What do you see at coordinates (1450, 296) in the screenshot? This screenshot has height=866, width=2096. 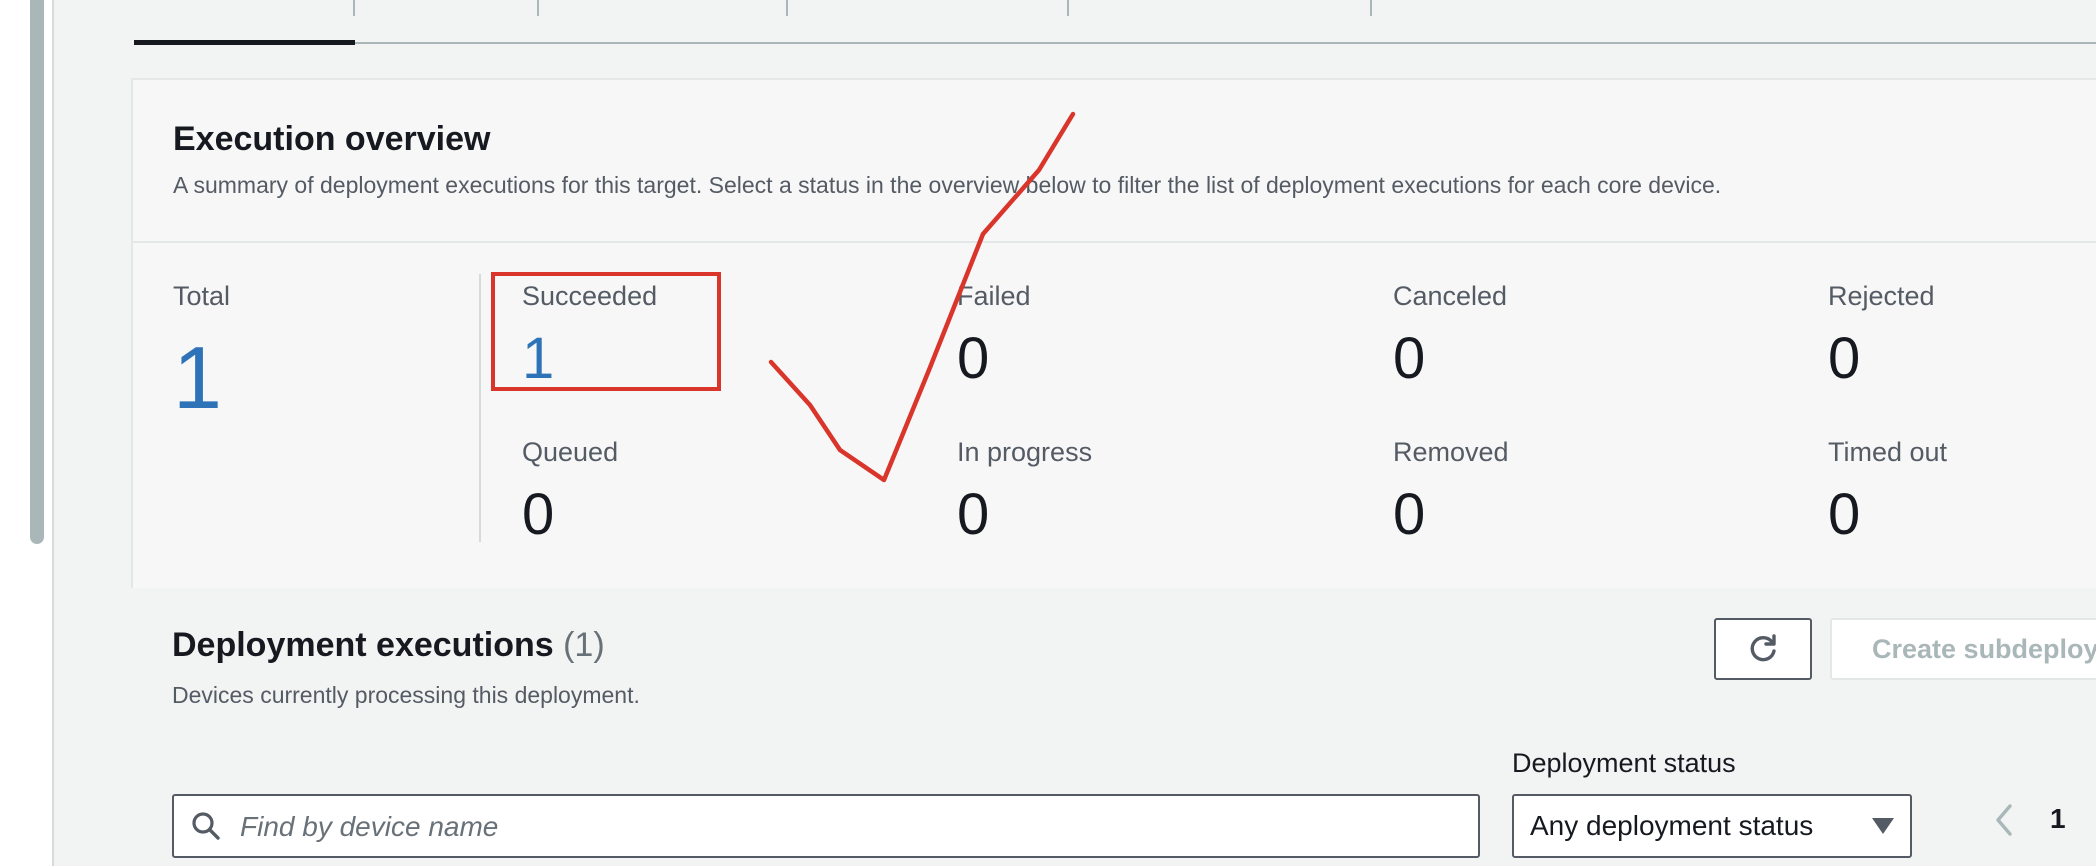 I see `canceled-label: Canceled` at bounding box center [1450, 296].